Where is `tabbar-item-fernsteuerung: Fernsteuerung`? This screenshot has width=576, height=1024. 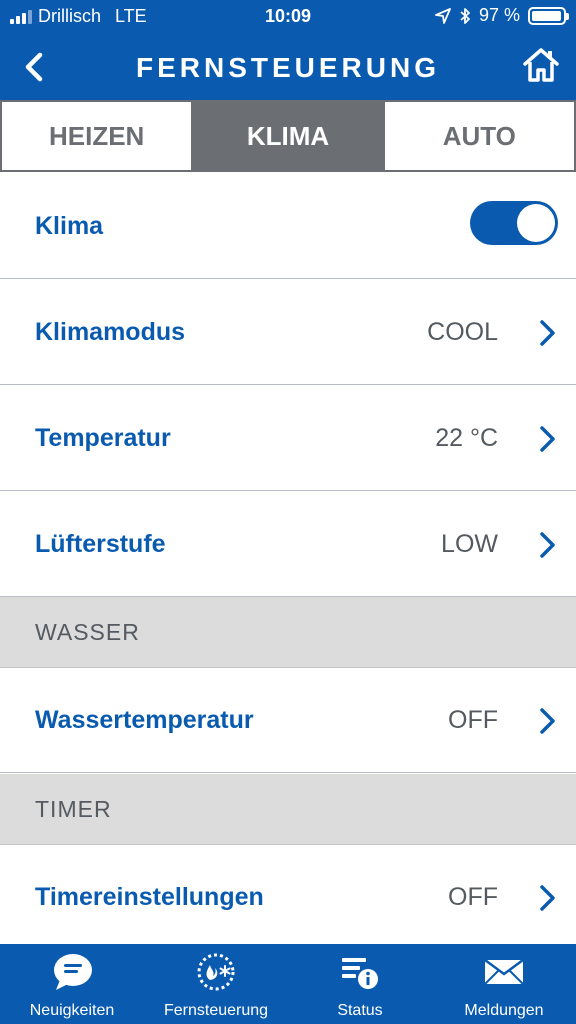
tabbar-item-fernsteuerung: Fernsteuerung is located at coordinates (216, 984).